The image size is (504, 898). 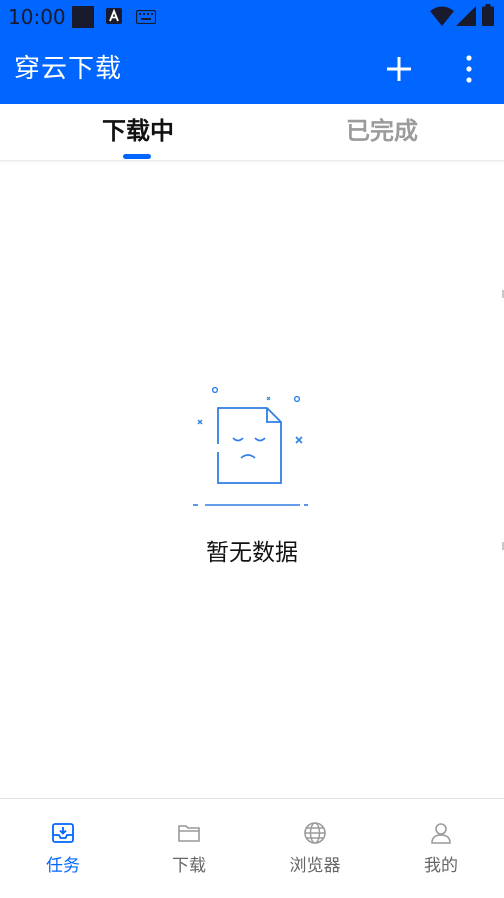 What do you see at coordinates (189, 833) in the screenshot?
I see `folder-icon` at bounding box center [189, 833].